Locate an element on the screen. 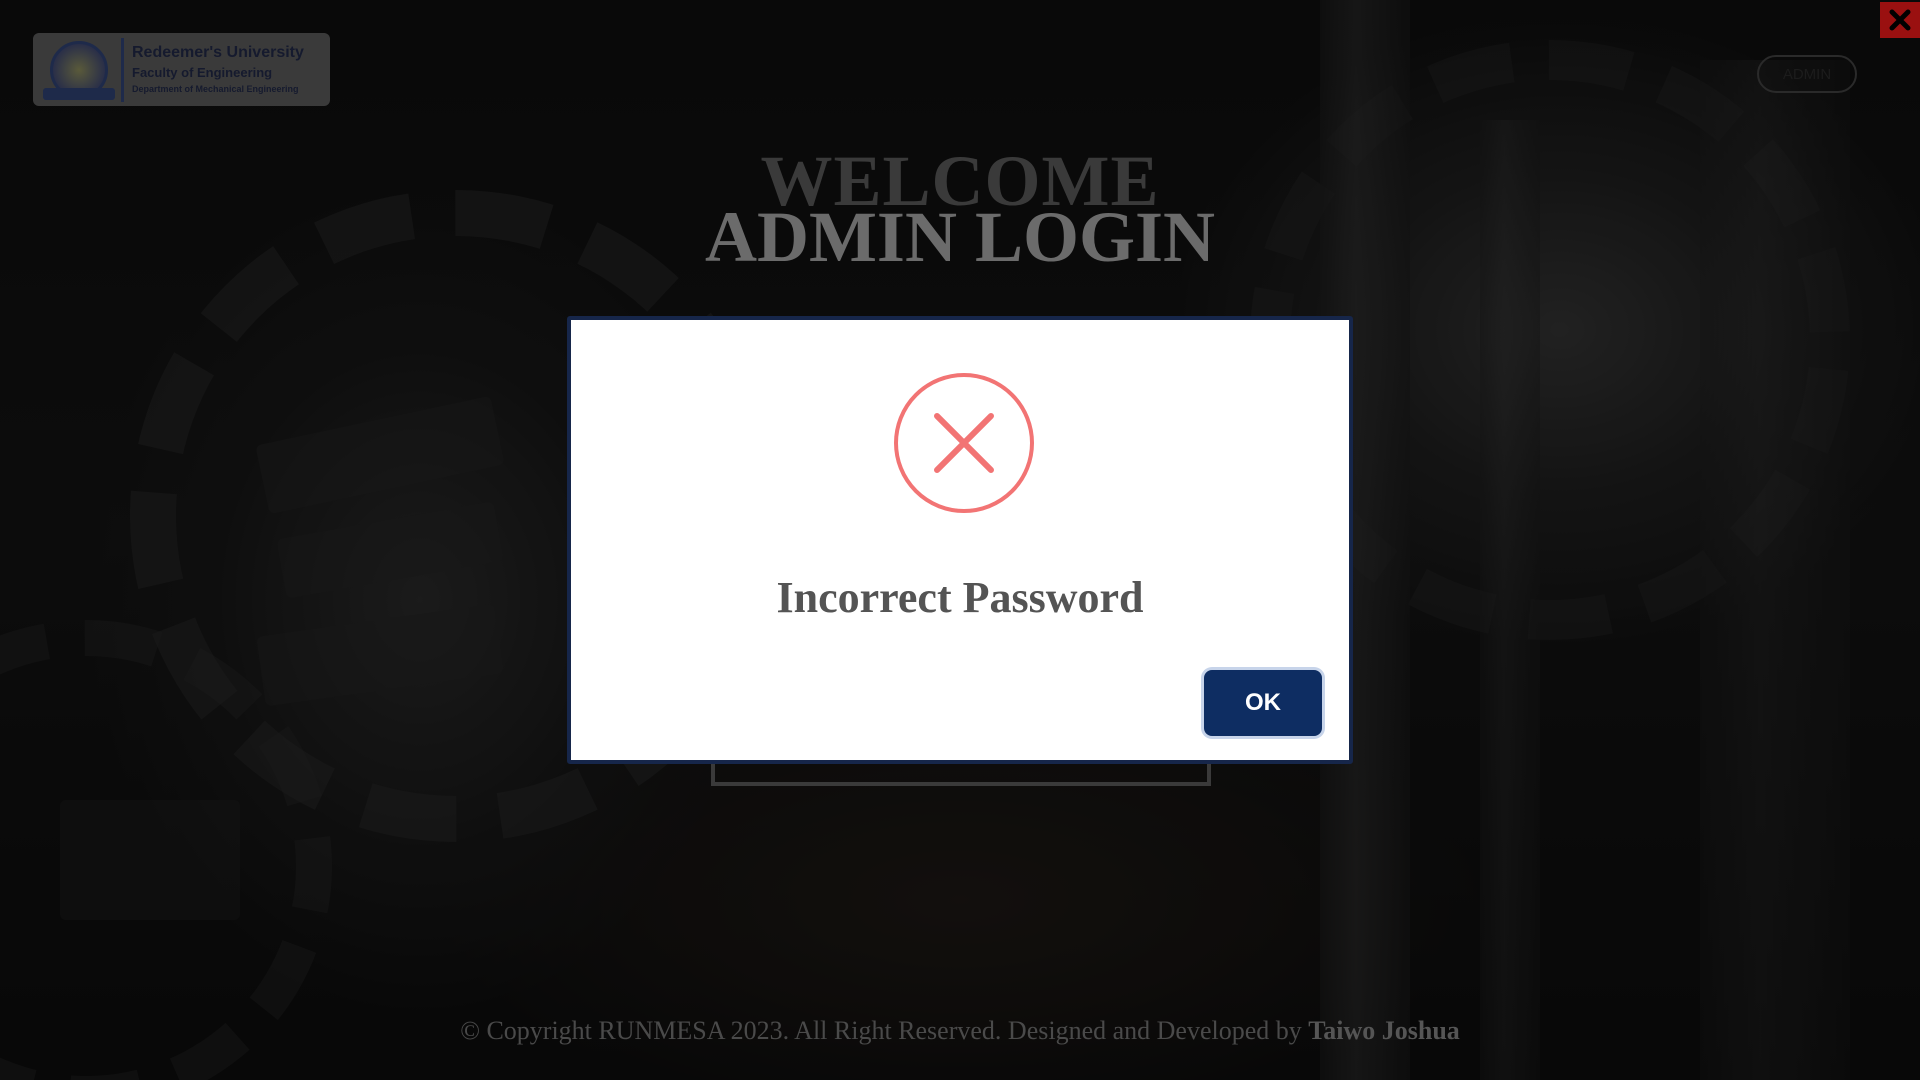 This screenshot has height=1080, width=1920. error-x-icon is located at coordinates (964, 443).